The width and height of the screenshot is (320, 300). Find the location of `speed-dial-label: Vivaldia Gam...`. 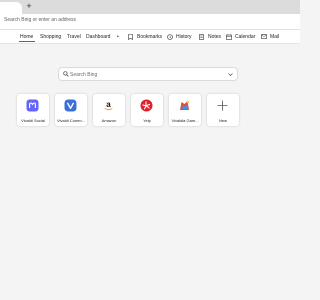

speed-dial-label: Vivaldia Gam... is located at coordinates (185, 120).